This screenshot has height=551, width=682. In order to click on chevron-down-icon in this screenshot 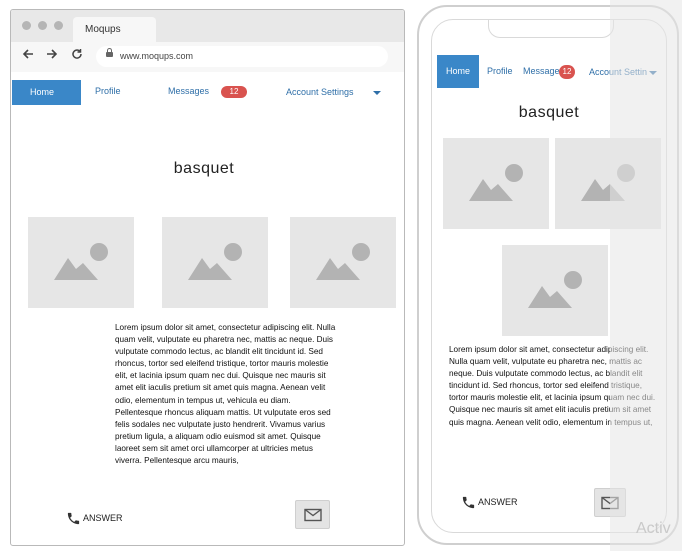, I will do `click(377, 93)`.